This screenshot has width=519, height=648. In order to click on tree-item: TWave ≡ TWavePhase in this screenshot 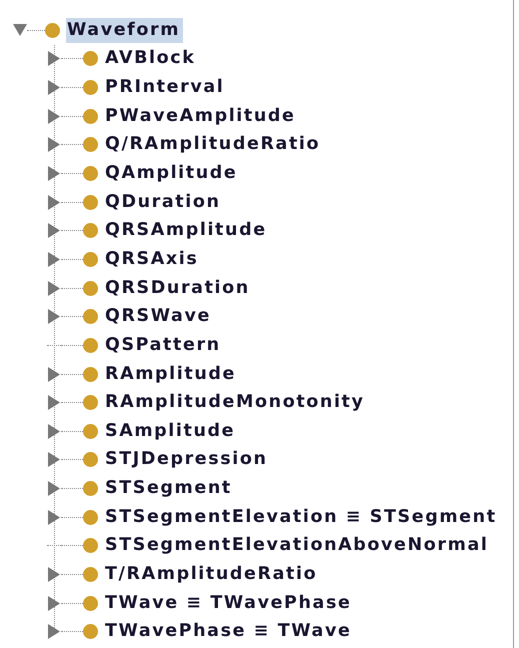, I will do `click(229, 603)`.